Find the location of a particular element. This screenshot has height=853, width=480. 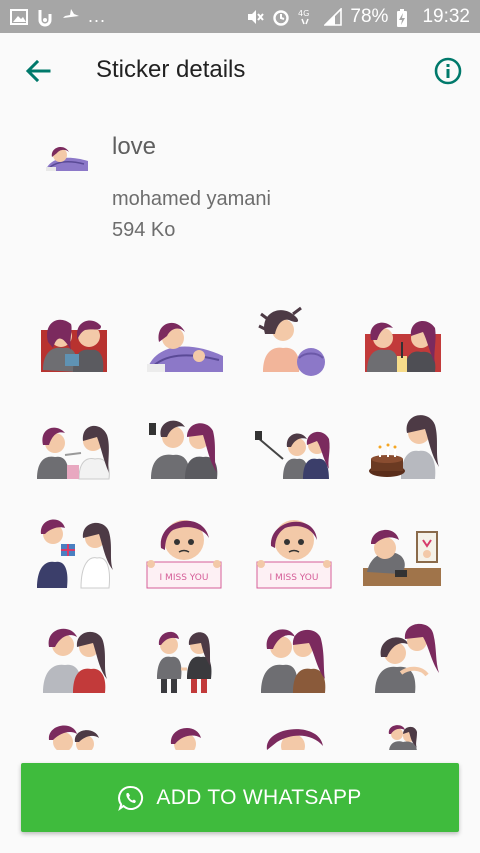

sticker-boy-desk is located at coordinates (402, 553).